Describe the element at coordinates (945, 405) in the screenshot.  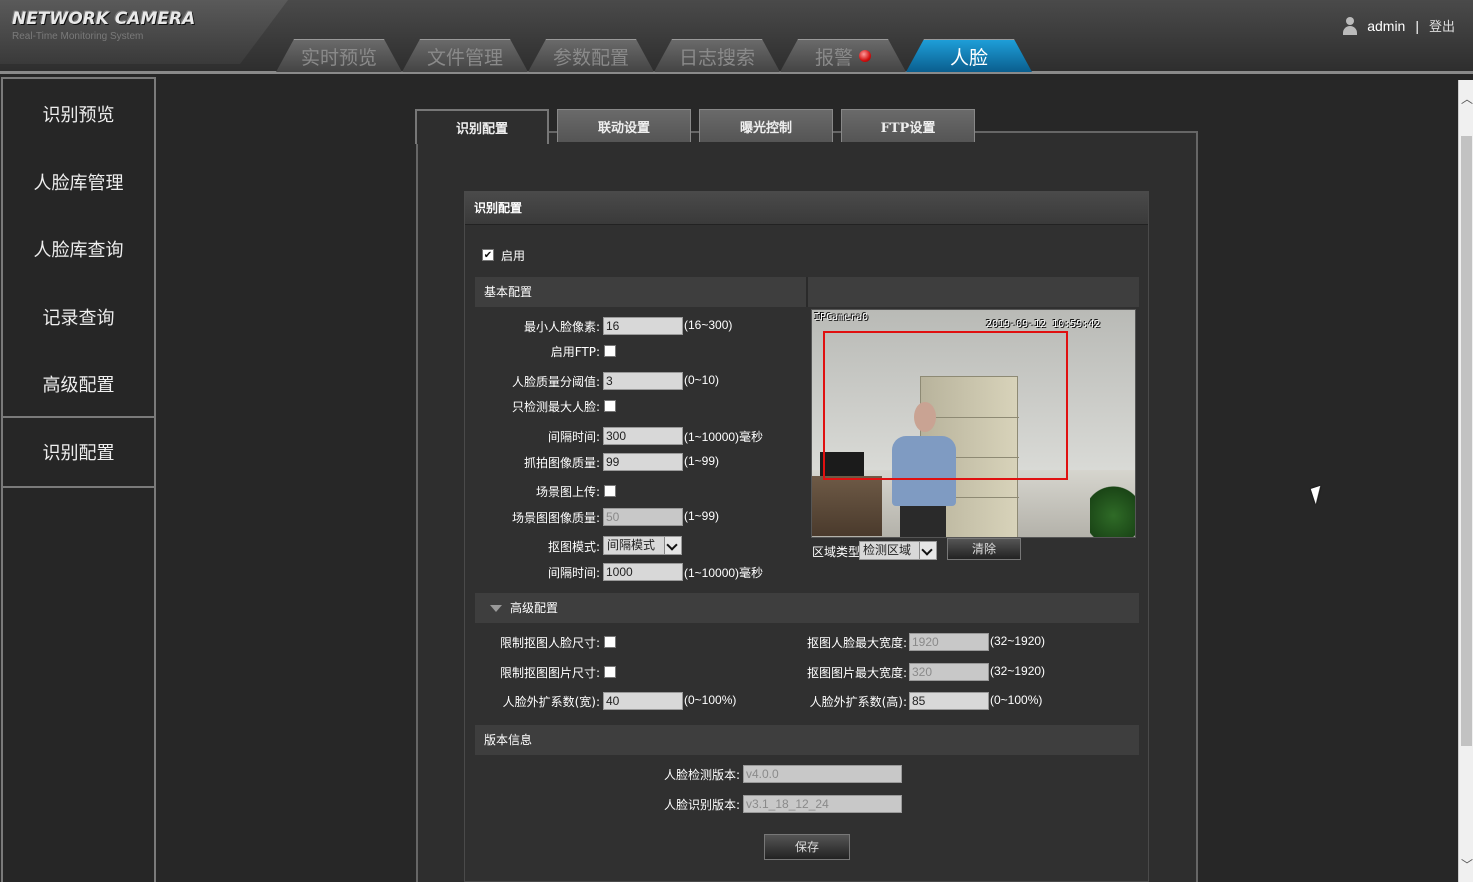
I see `detection-region-rect` at that location.